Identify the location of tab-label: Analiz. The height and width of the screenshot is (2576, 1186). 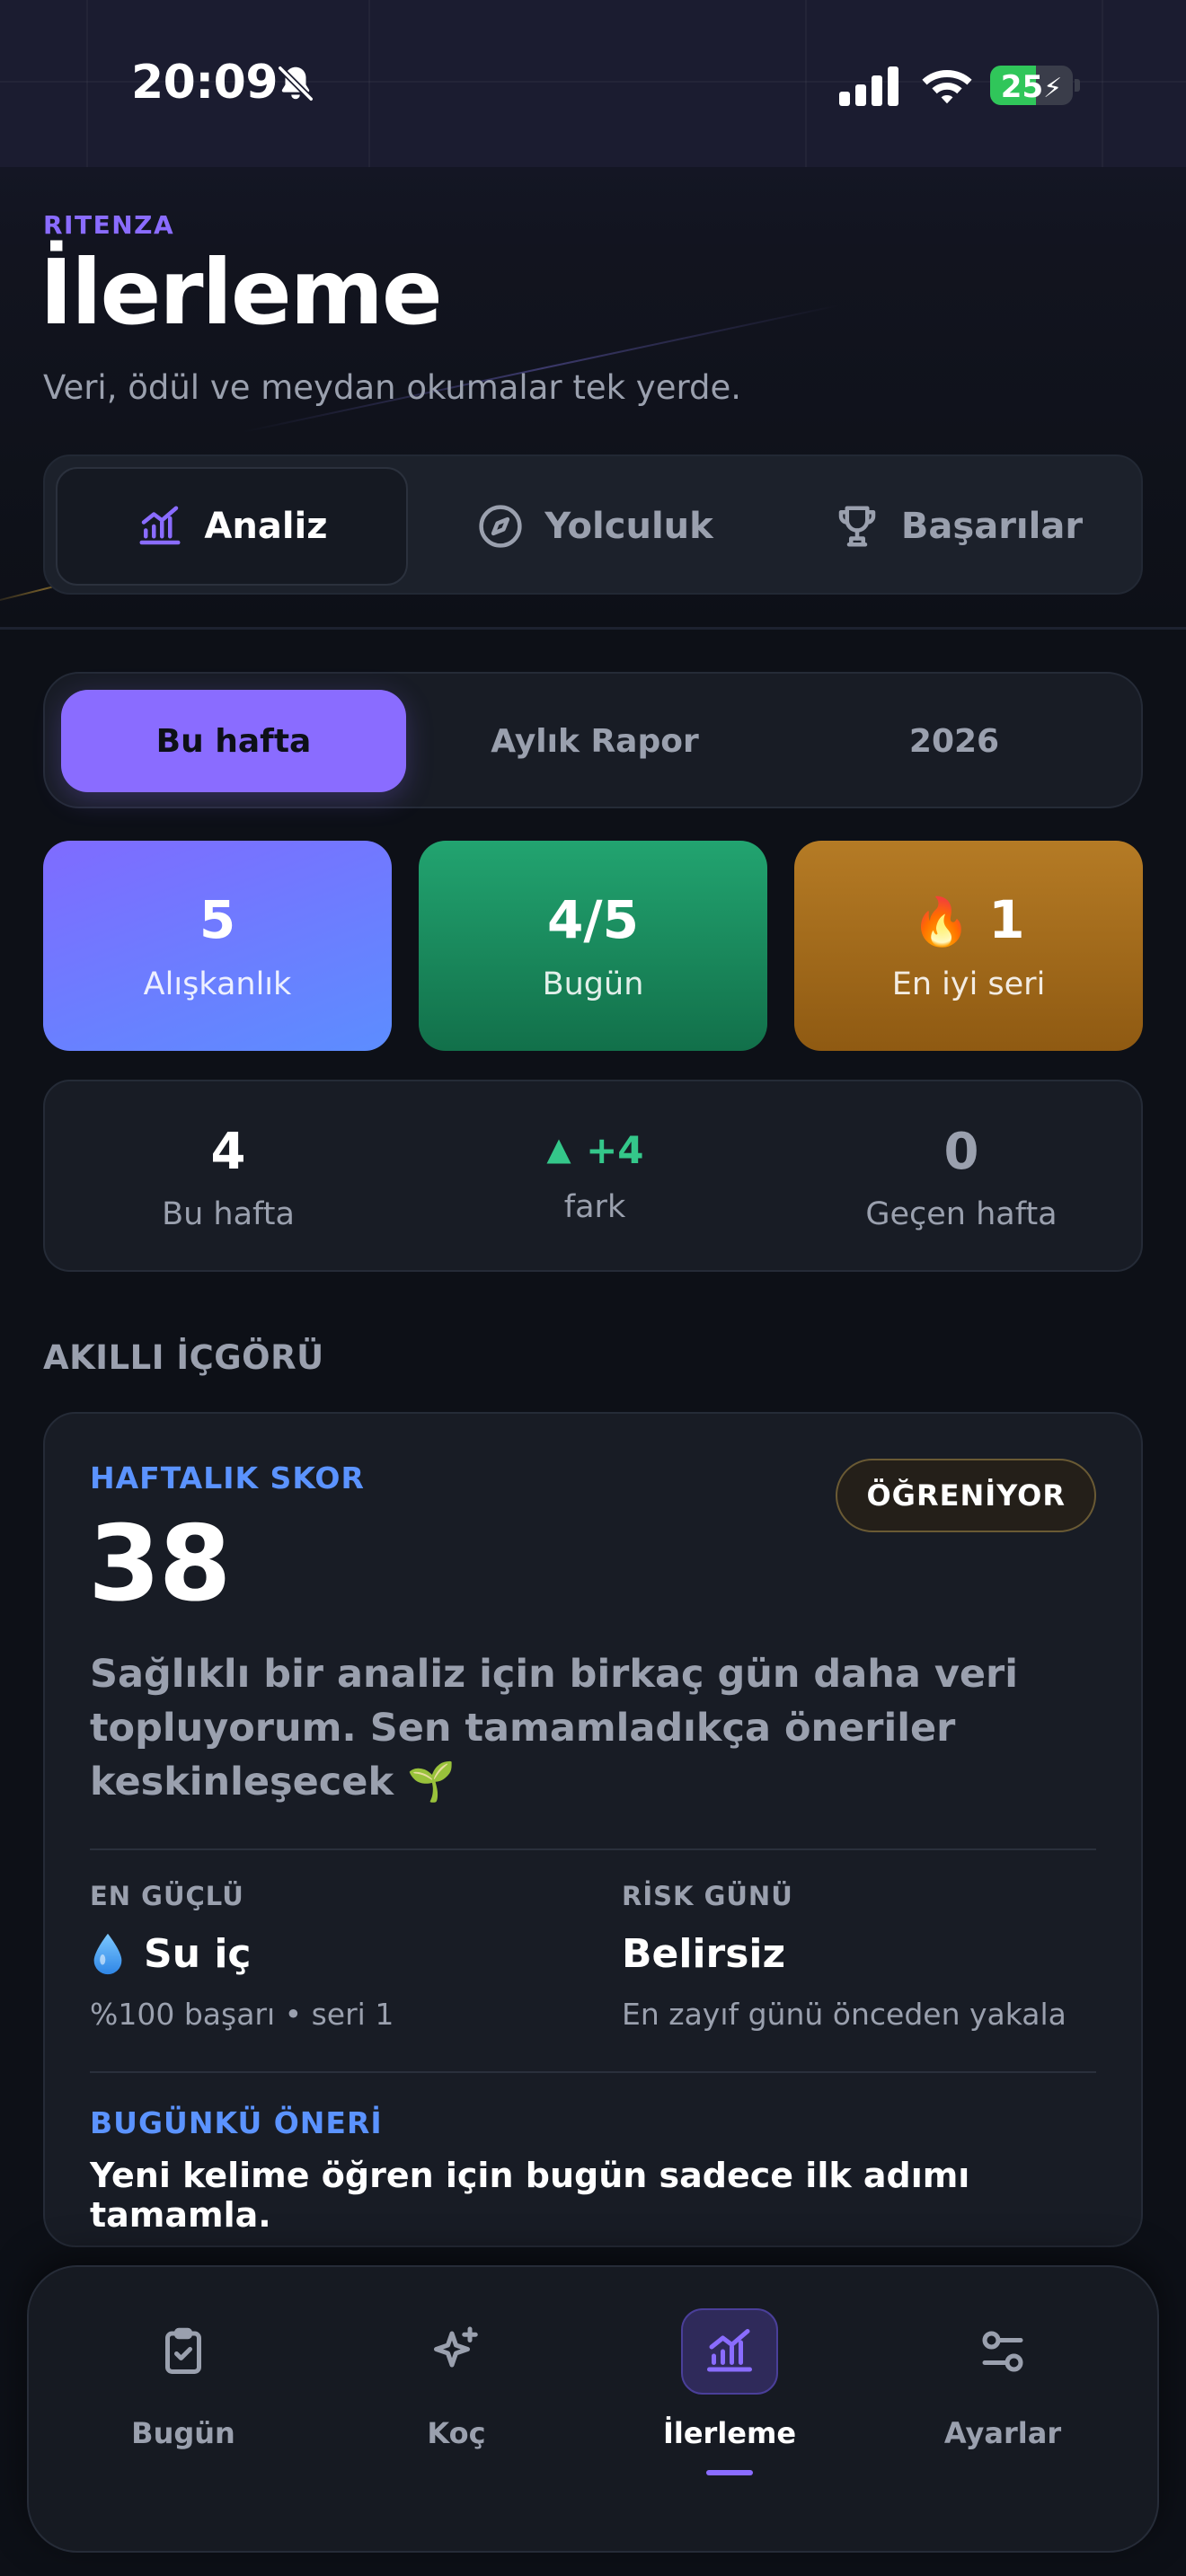
(266, 526).